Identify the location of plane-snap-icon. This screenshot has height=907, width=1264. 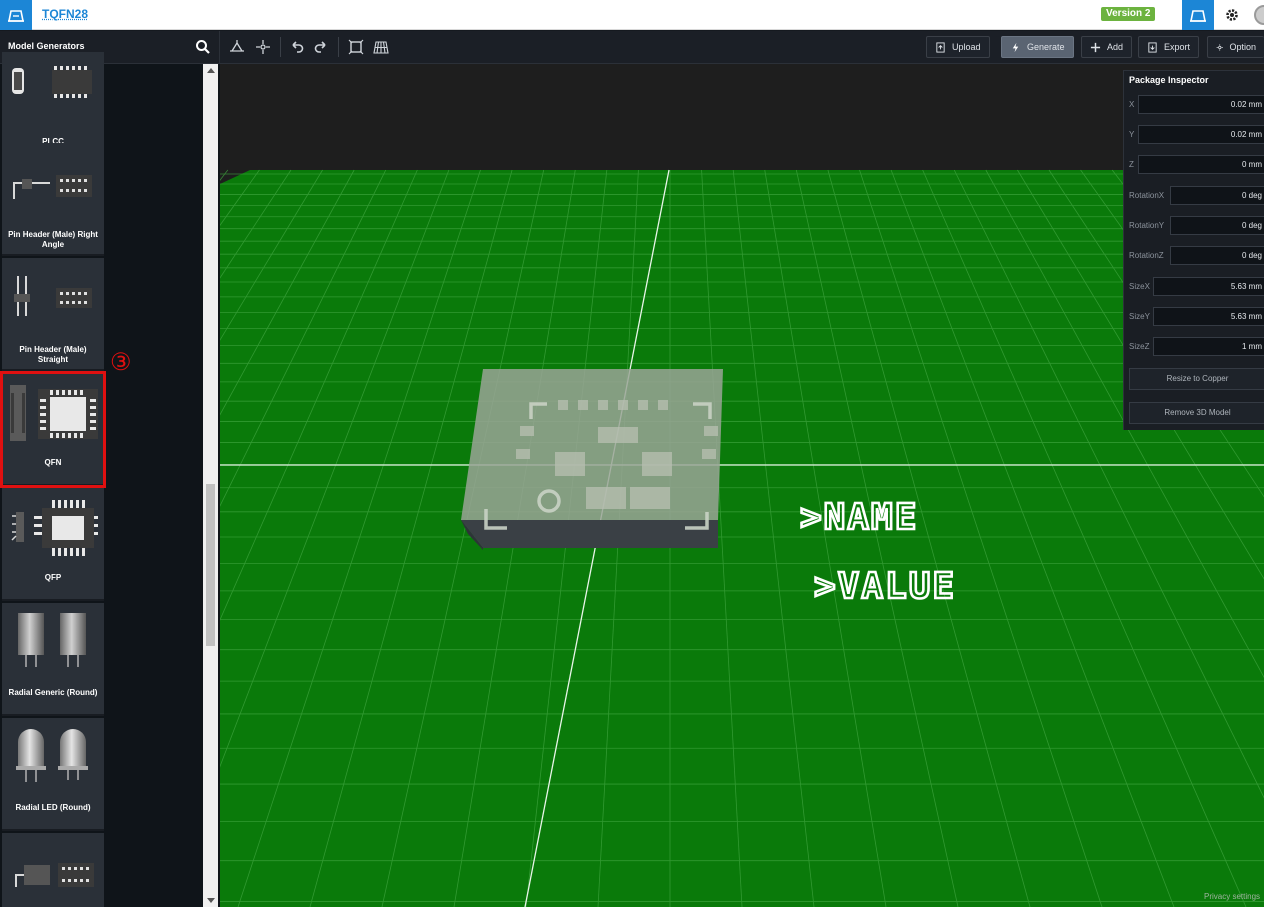
(237, 47).